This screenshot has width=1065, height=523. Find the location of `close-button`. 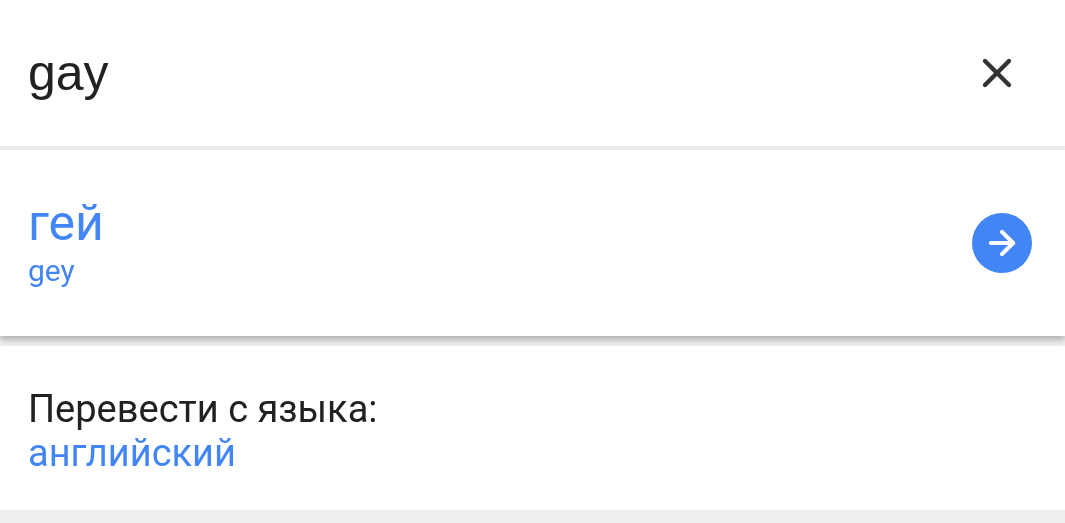

close-button is located at coordinates (1017, 73).